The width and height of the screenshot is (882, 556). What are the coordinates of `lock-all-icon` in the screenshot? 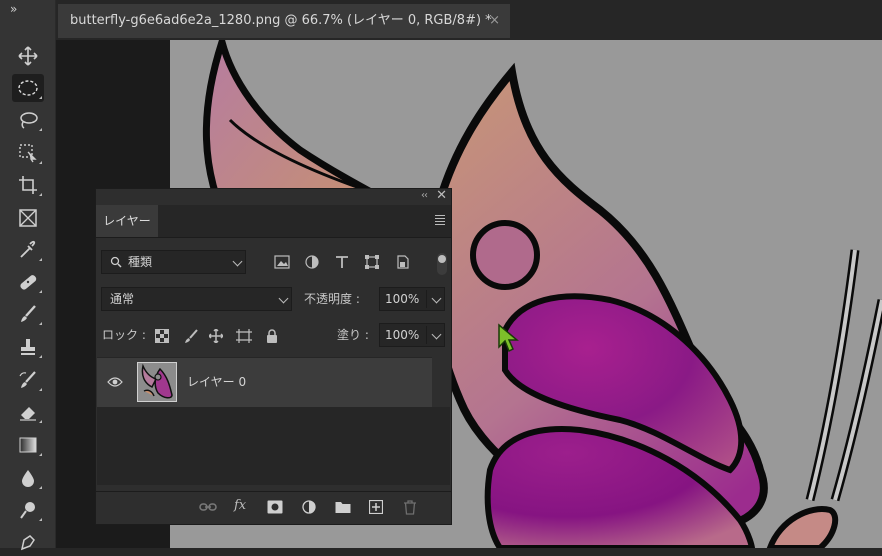 It's located at (272, 336).